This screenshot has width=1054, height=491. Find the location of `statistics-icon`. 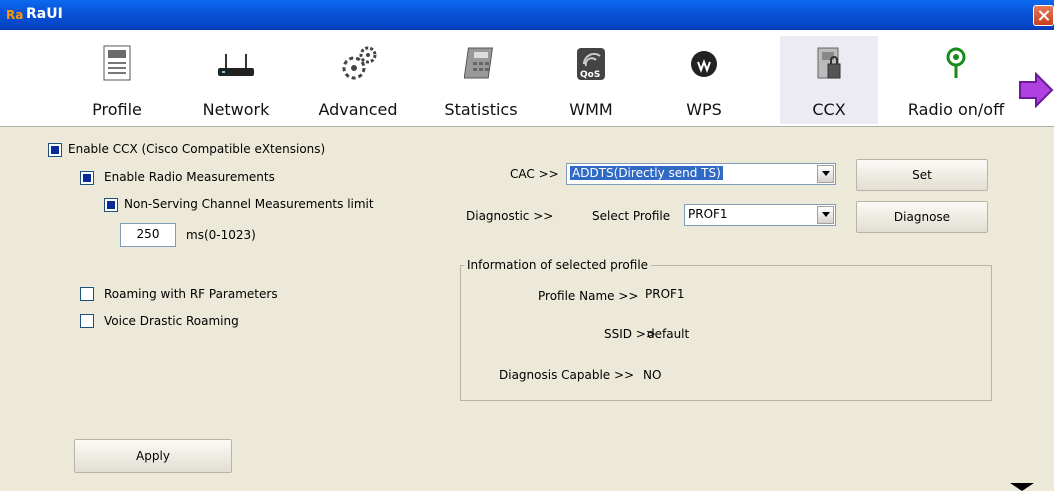

statistics-icon is located at coordinates (479, 63).